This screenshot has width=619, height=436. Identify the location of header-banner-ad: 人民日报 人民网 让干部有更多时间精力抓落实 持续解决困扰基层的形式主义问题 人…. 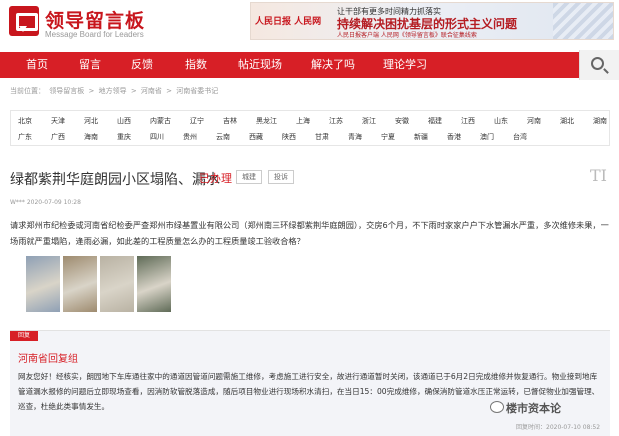
(432, 21).